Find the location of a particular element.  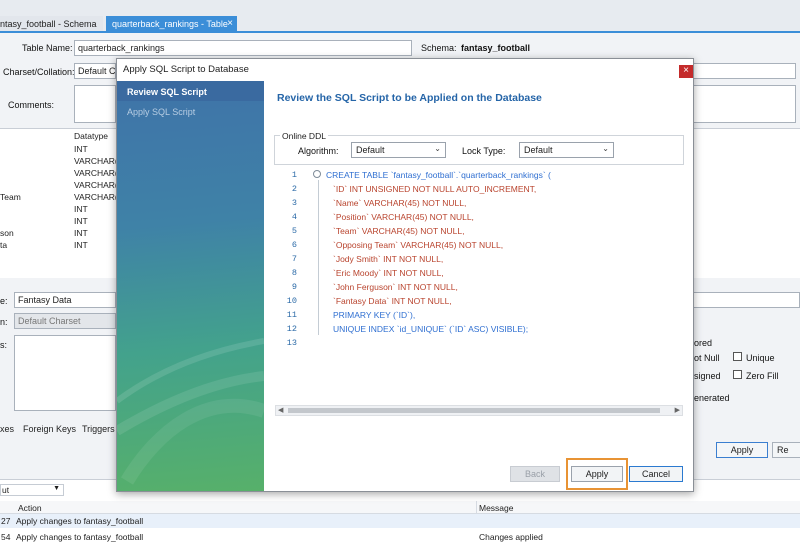

comments-textarea is located at coordinates (95, 104).